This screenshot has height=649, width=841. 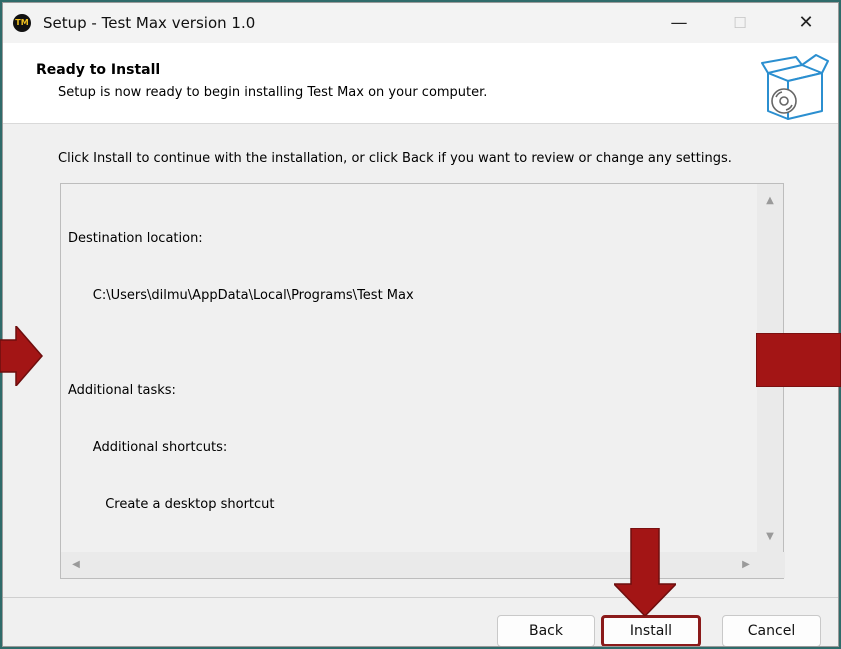 What do you see at coordinates (76, 565) in the screenshot?
I see `scroll-left-arrow-icon: ◀` at bounding box center [76, 565].